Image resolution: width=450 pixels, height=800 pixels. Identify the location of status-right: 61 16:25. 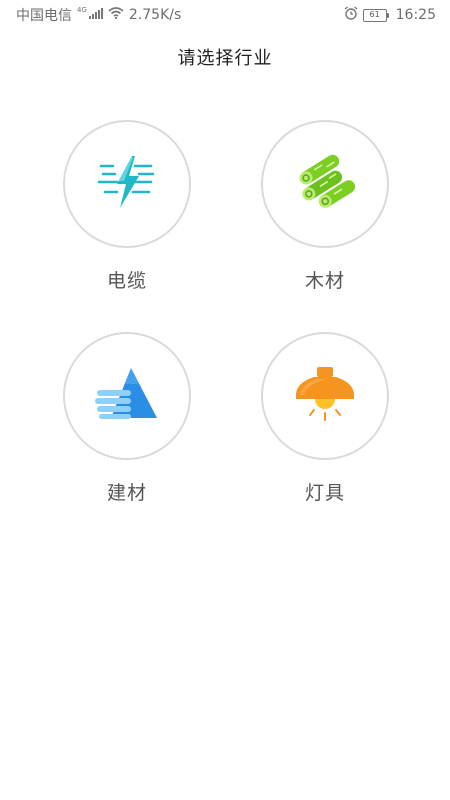
(390, 15).